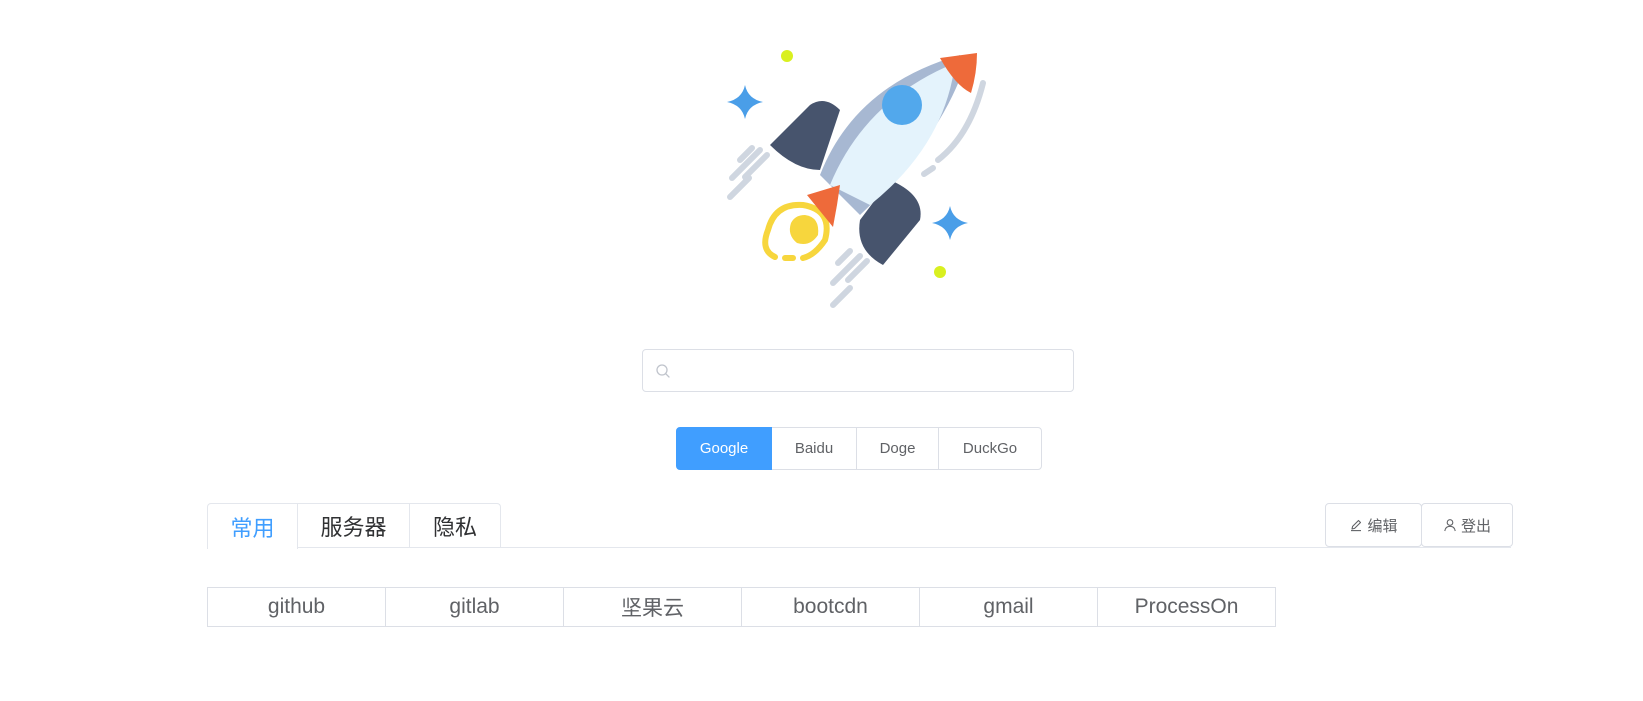 The height and width of the screenshot is (701, 1643). Describe the element at coordinates (897, 448) in the screenshot. I see `engine-doge-button: Doge` at that location.